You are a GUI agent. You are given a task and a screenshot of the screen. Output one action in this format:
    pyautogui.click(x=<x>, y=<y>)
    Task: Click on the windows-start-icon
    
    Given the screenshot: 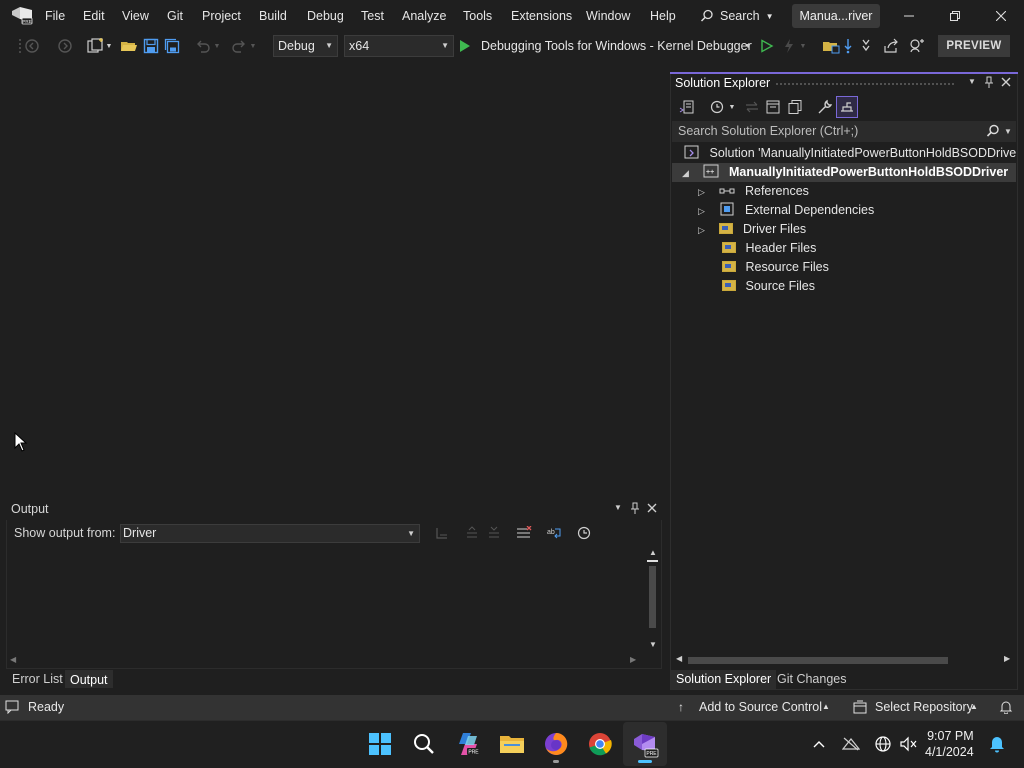 What is the action you would take?
    pyautogui.click(x=380, y=744)
    